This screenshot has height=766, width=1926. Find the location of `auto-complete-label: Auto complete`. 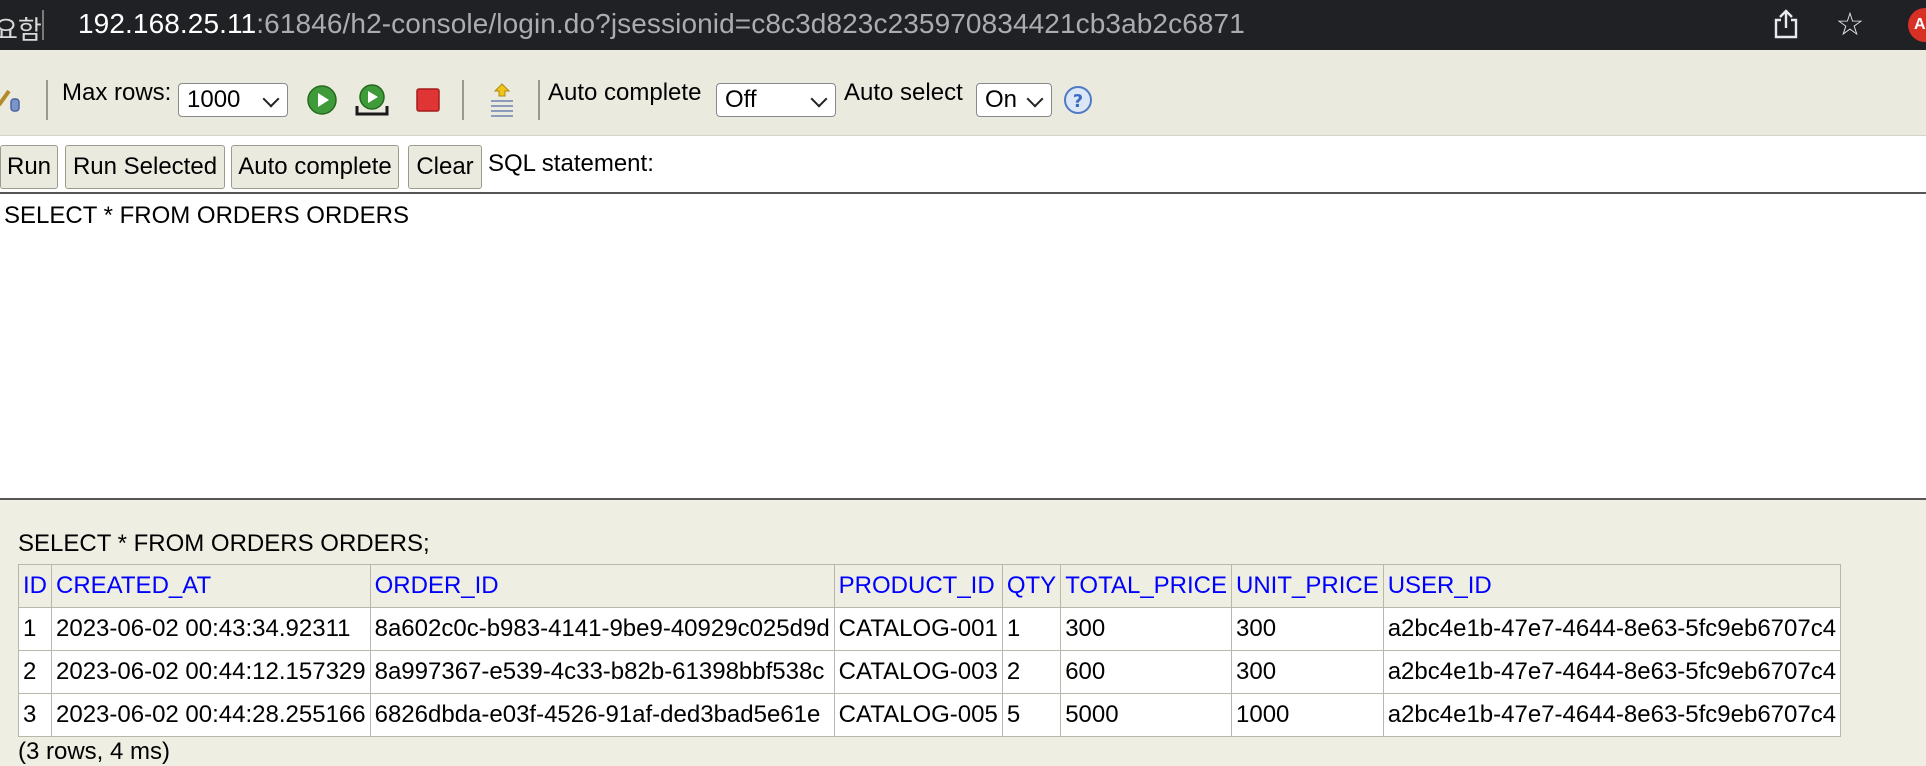

auto-complete-label: Auto complete is located at coordinates (625, 92).